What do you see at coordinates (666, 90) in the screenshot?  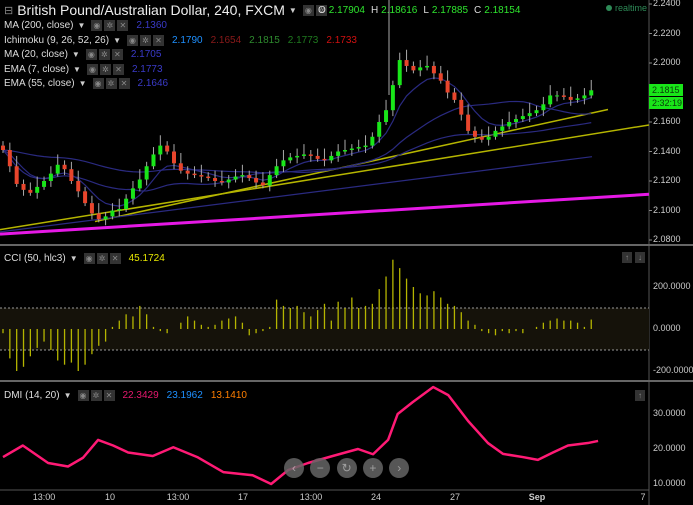 I see `last-price-tag: 2.1815` at bounding box center [666, 90].